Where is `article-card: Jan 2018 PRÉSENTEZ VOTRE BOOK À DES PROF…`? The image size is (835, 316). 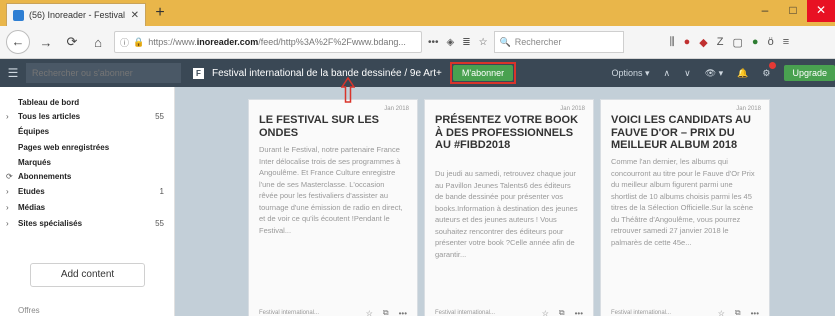 article-card: Jan 2018 PRÉSENTEZ VOTRE BOOK À DES PROF… is located at coordinates (509, 207).